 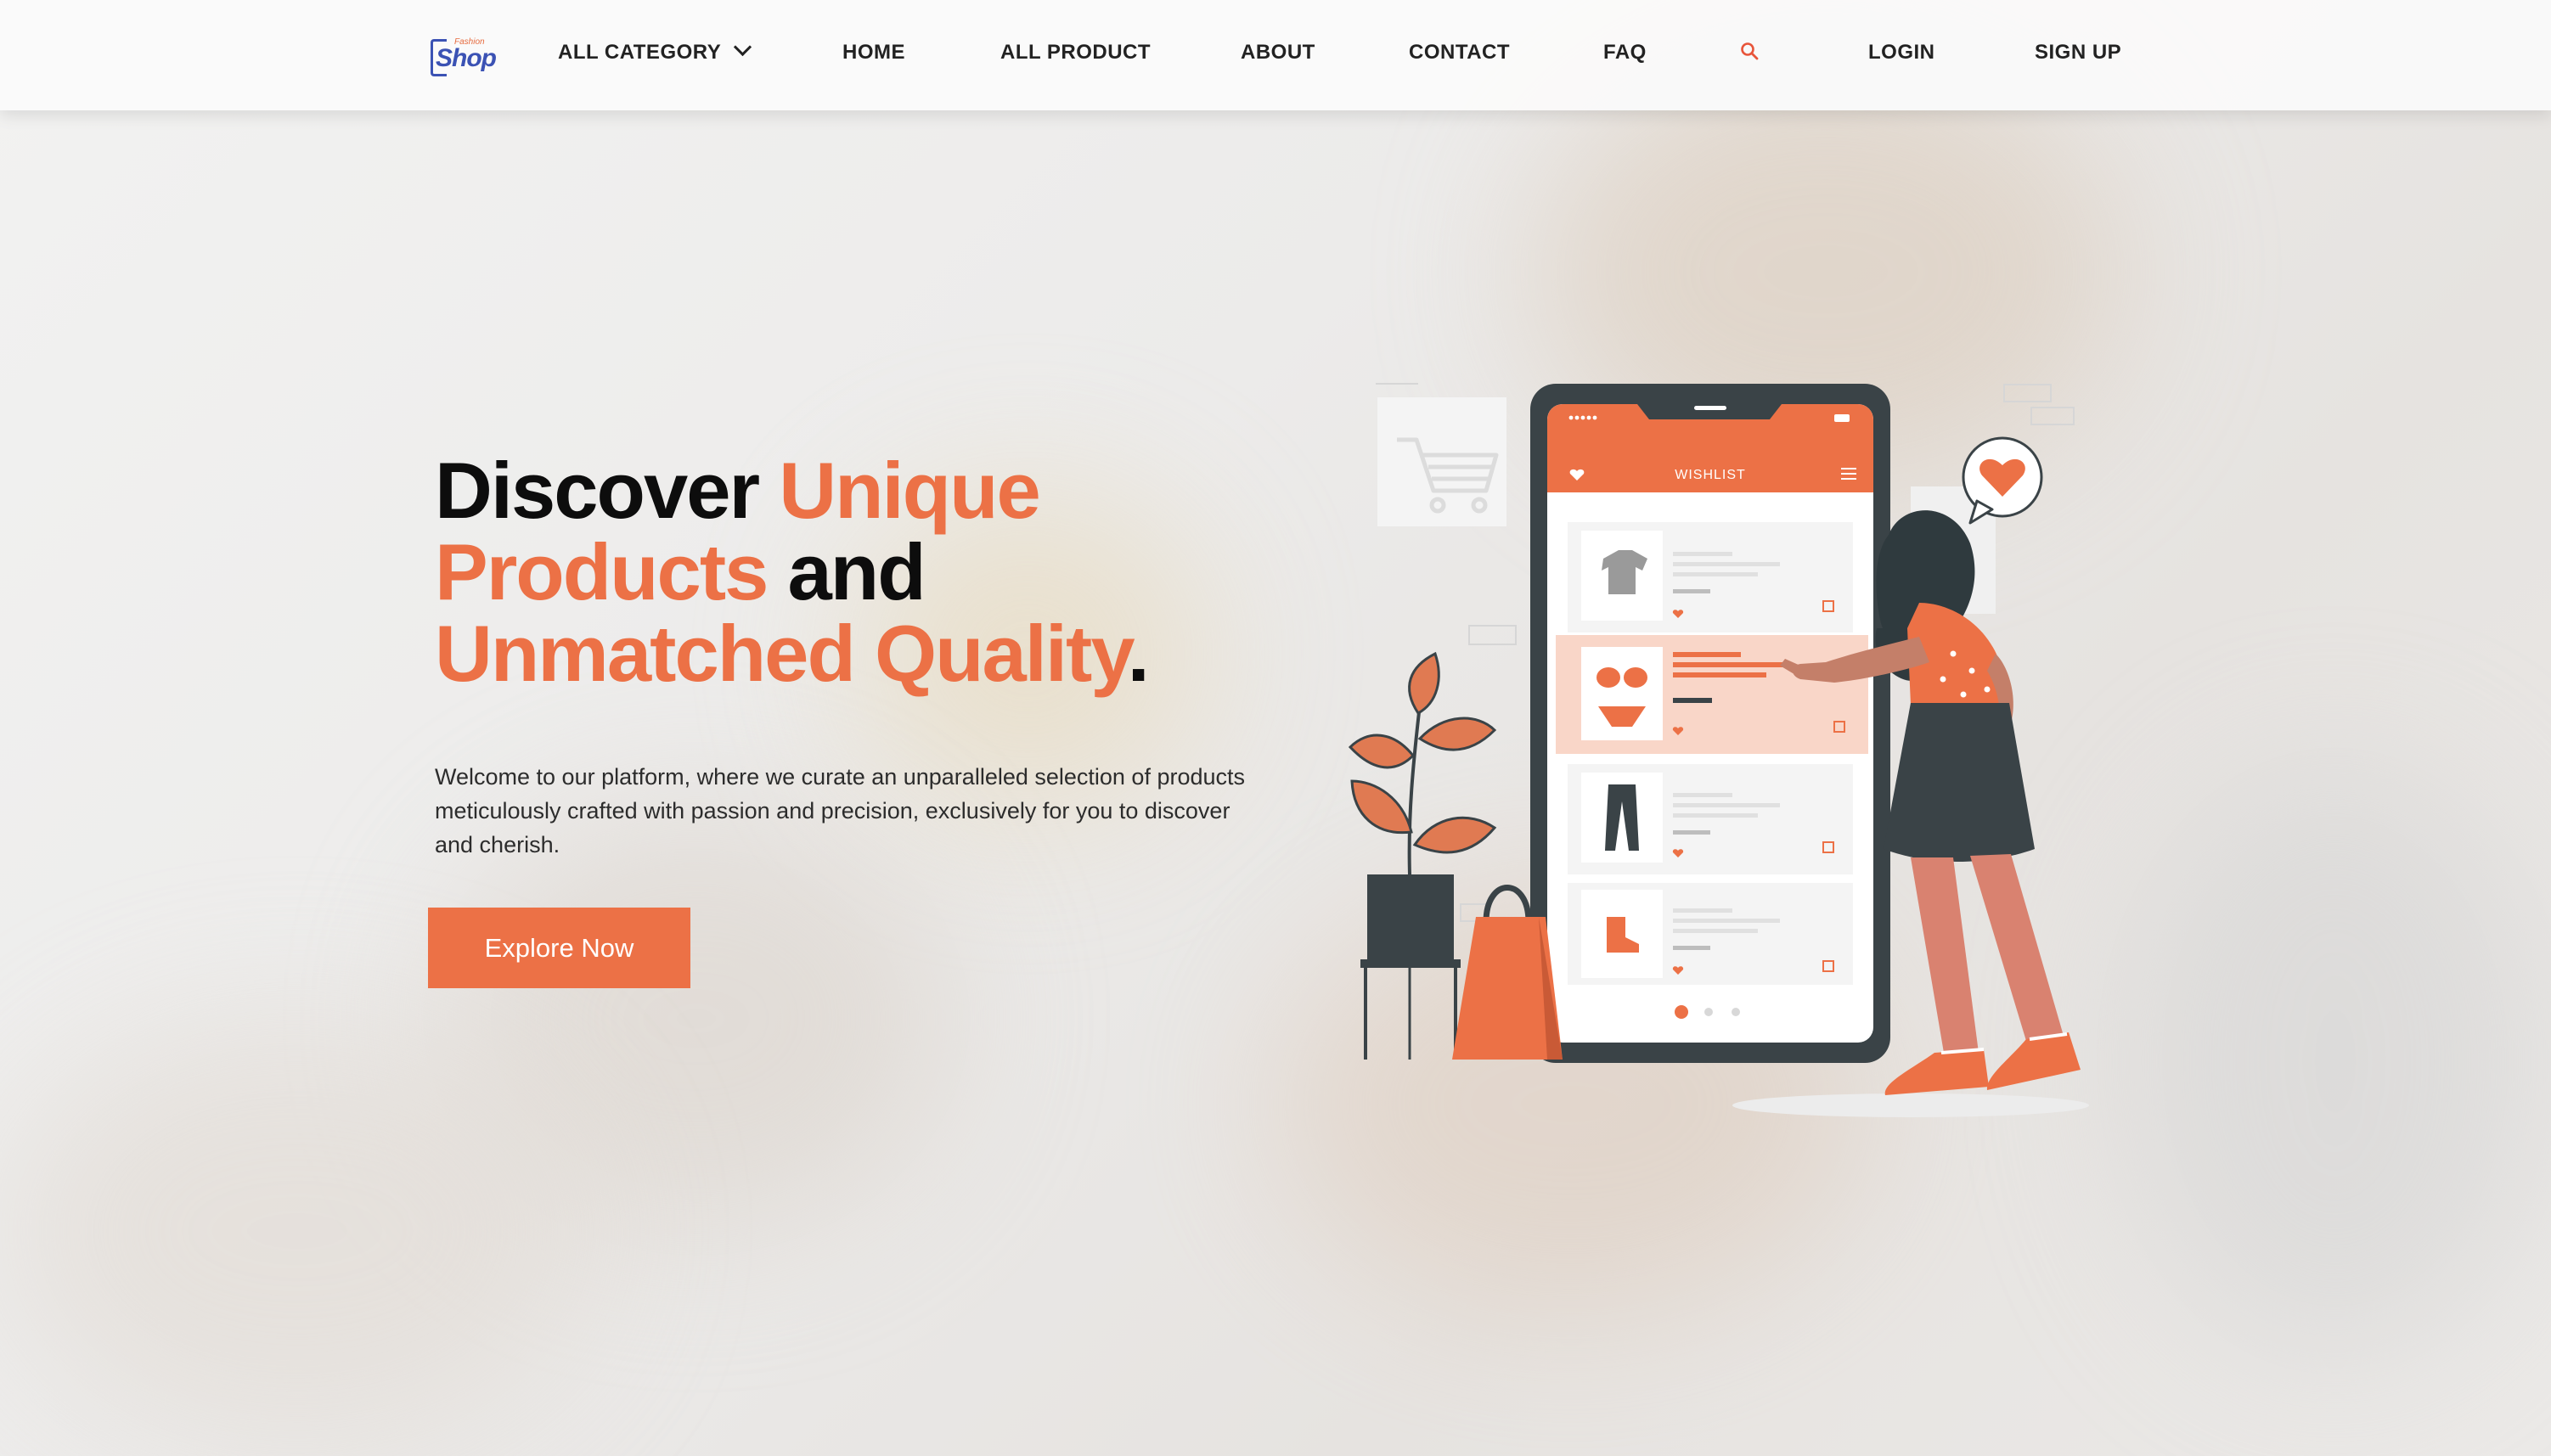 I want to click on shopping-illustration: WISHLIST, so click(x=1718, y=750).